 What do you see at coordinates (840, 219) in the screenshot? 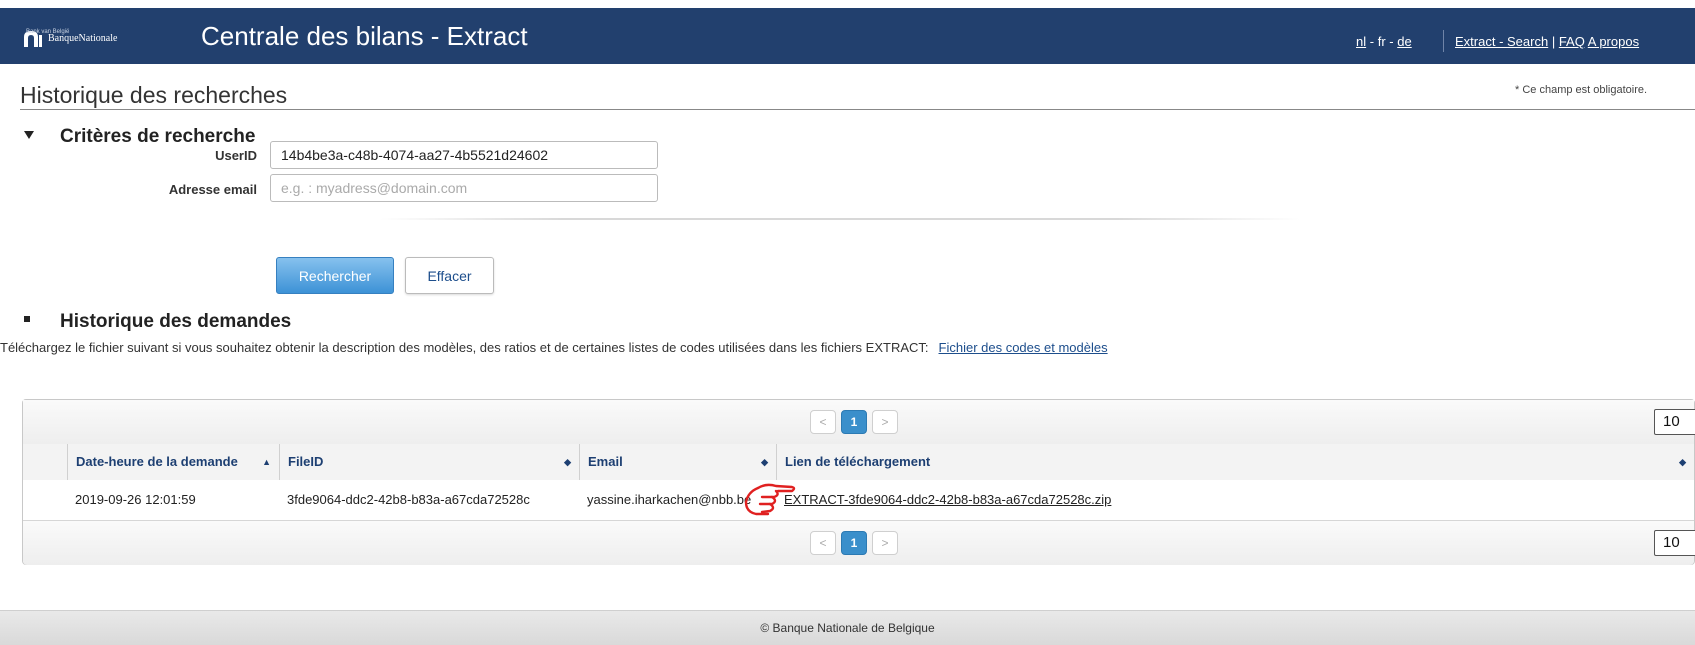
I see `form-divider` at bounding box center [840, 219].